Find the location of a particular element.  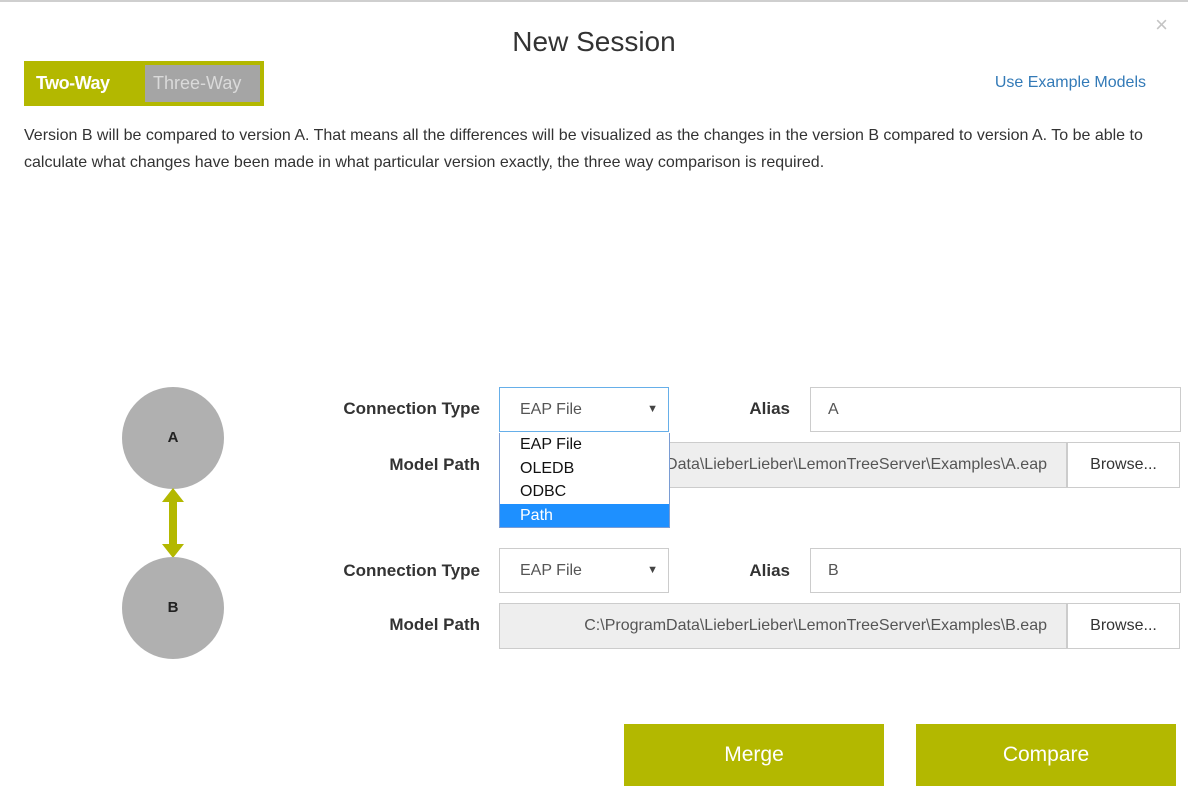

dropdown-option-odbc: ODBC is located at coordinates (584, 492).